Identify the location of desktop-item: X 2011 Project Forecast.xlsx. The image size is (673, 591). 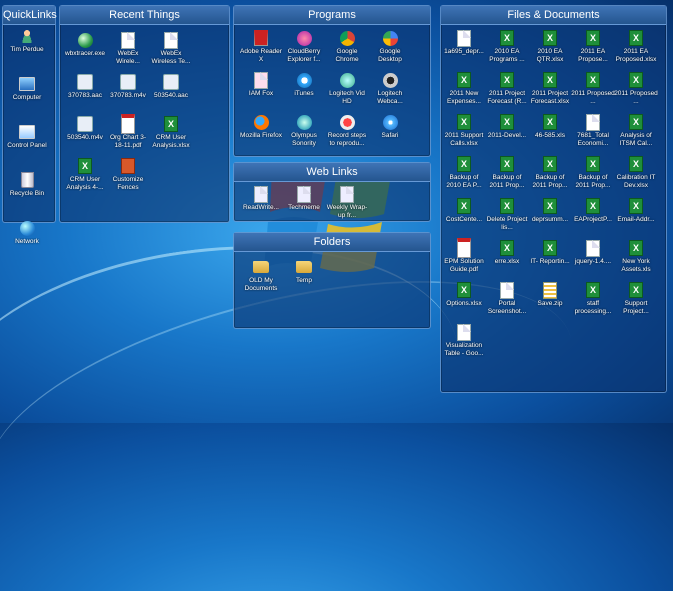
(550, 91).